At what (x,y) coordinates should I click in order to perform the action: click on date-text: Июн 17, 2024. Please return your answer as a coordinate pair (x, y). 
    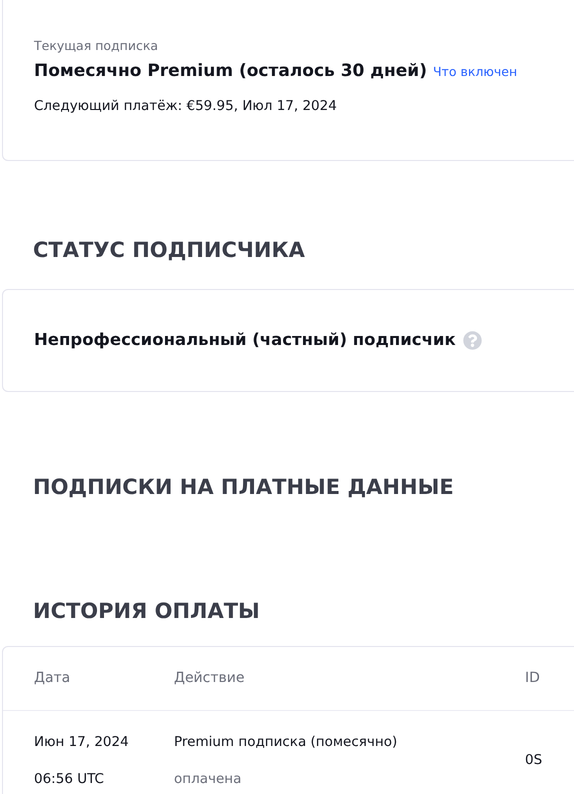
    Looking at the image, I should click on (82, 742).